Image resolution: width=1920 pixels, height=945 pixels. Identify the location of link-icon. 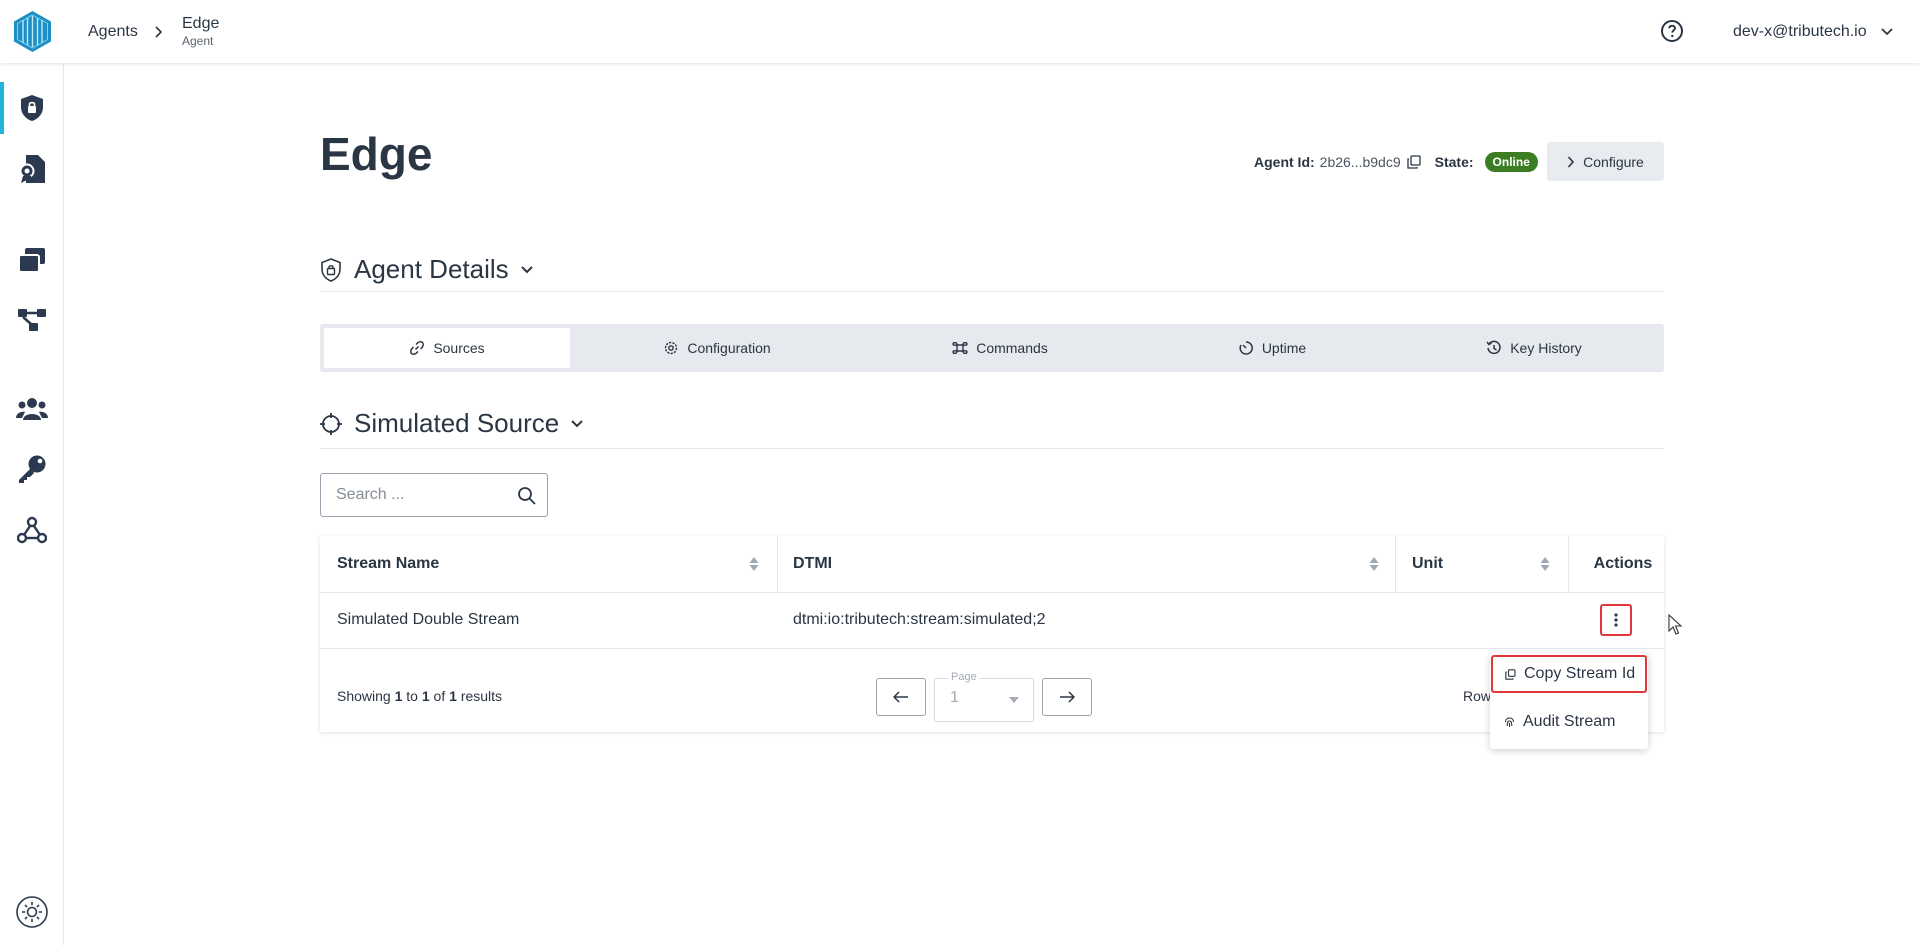
(417, 348).